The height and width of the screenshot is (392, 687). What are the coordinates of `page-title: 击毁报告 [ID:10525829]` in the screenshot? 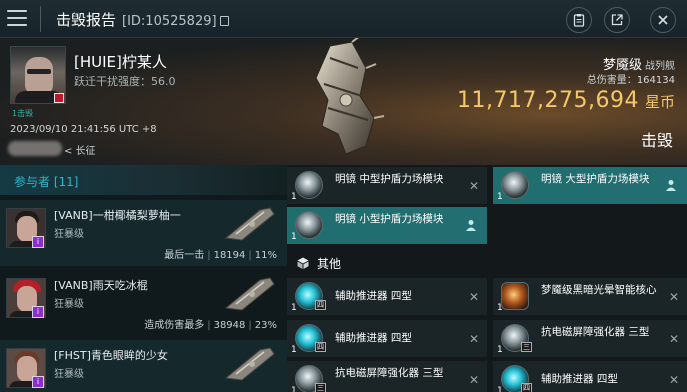 It's located at (142, 19).